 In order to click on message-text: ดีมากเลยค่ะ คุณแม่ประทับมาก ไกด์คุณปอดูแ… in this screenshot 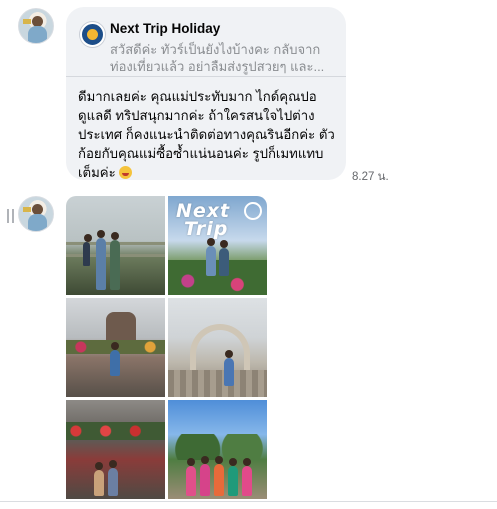, I will do `click(209, 134)`.